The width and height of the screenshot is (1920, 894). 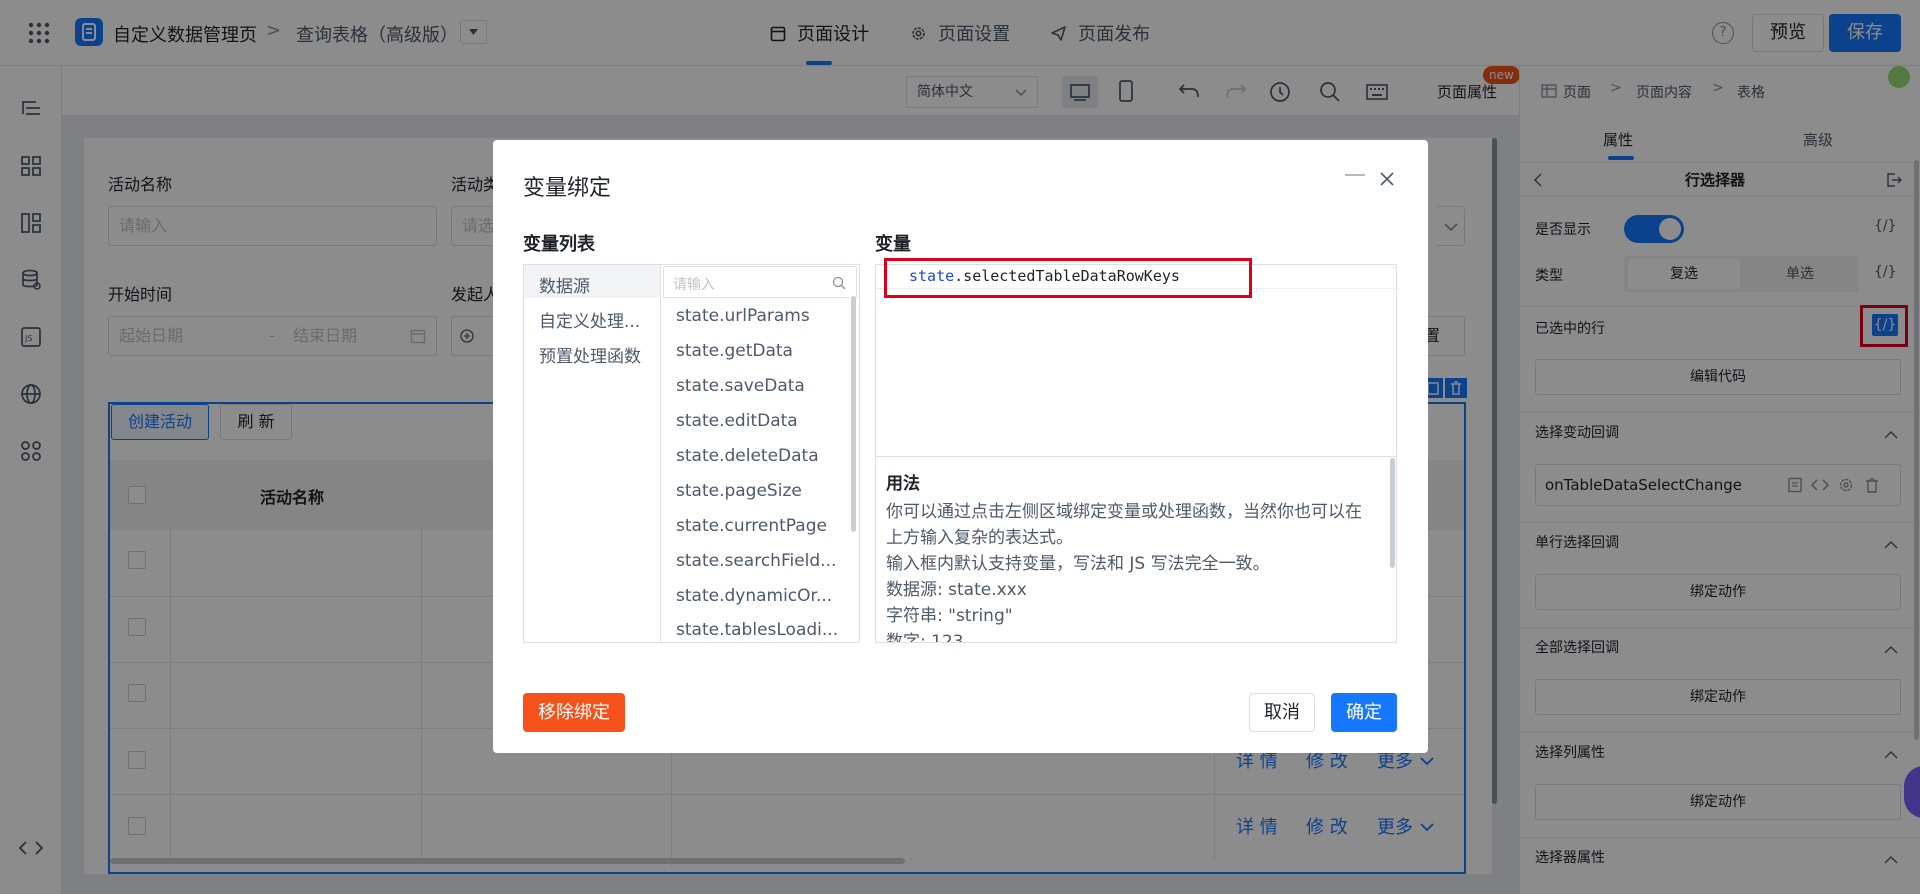 I want to click on usage-line: 你可以通过点击左侧区域绑定变量或处理函数，当然你也可以在, so click(x=1124, y=512).